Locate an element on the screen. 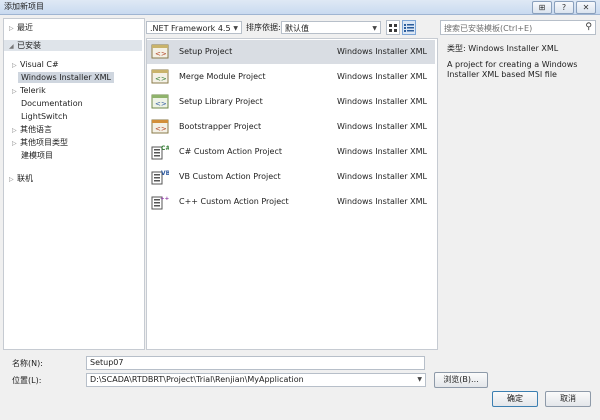 Image resolution: width=600 pixels, height=420 pixels. cpp-action-icon: ++ is located at coordinates (160, 203).